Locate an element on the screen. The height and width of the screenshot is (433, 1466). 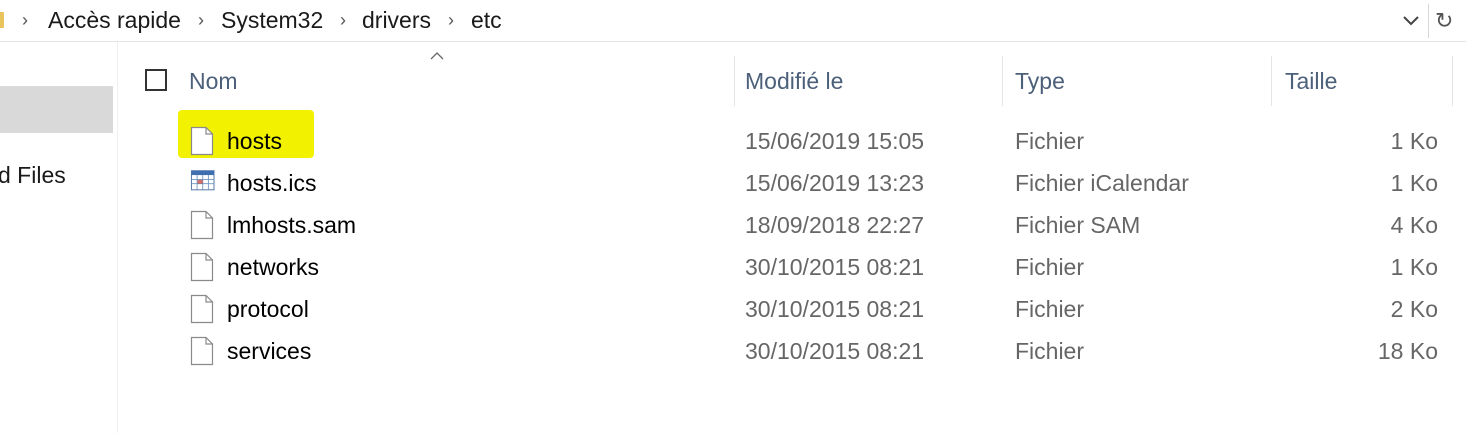
column-type-label: Type is located at coordinates (1040, 81).